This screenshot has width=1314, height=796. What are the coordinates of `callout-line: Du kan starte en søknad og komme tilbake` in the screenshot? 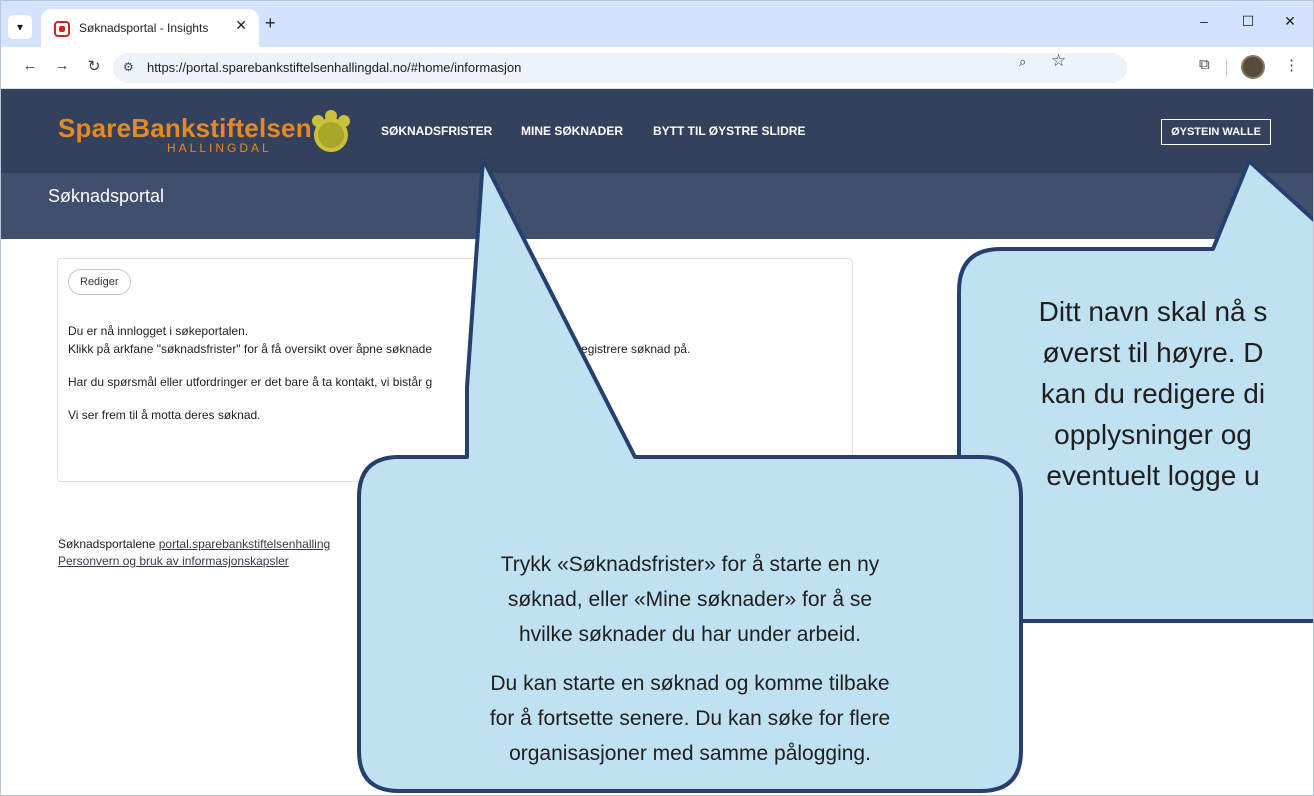 It's located at (690, 683).